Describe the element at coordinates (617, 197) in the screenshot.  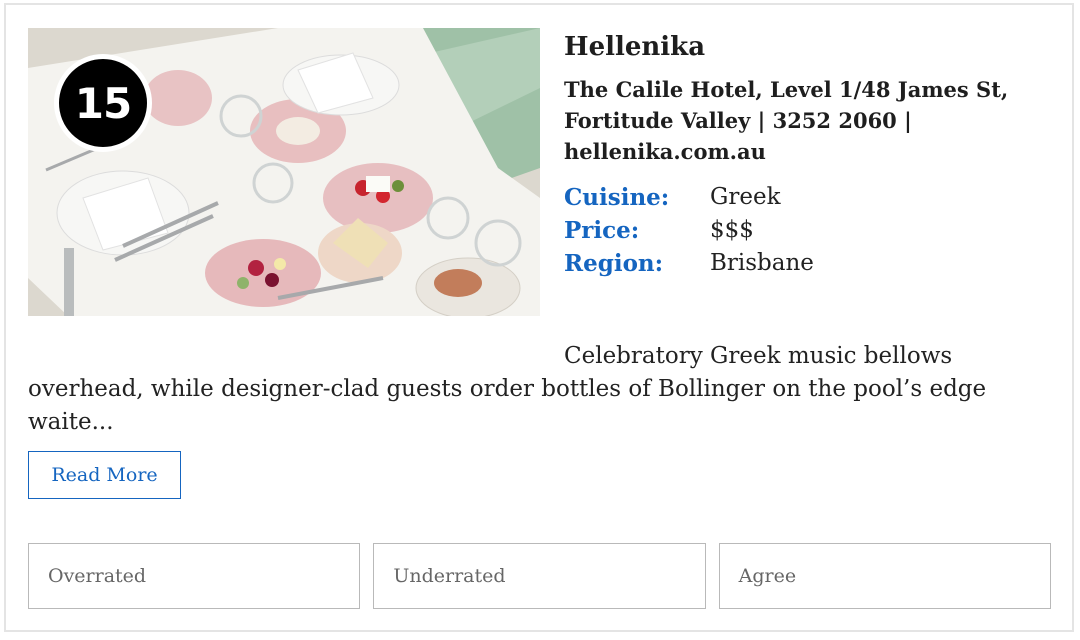
I see `detail-cuisine-label: Cuisine:` at that location.